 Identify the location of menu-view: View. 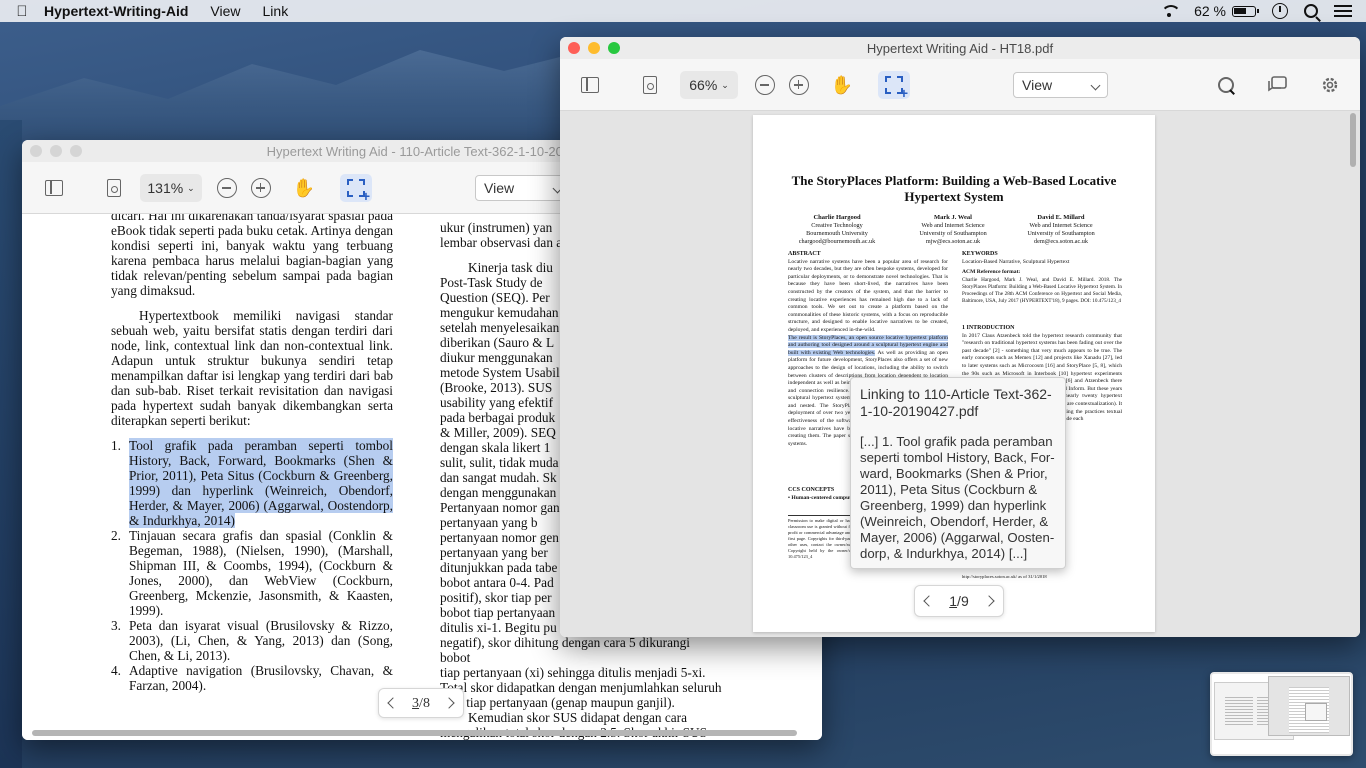
(225, 11).